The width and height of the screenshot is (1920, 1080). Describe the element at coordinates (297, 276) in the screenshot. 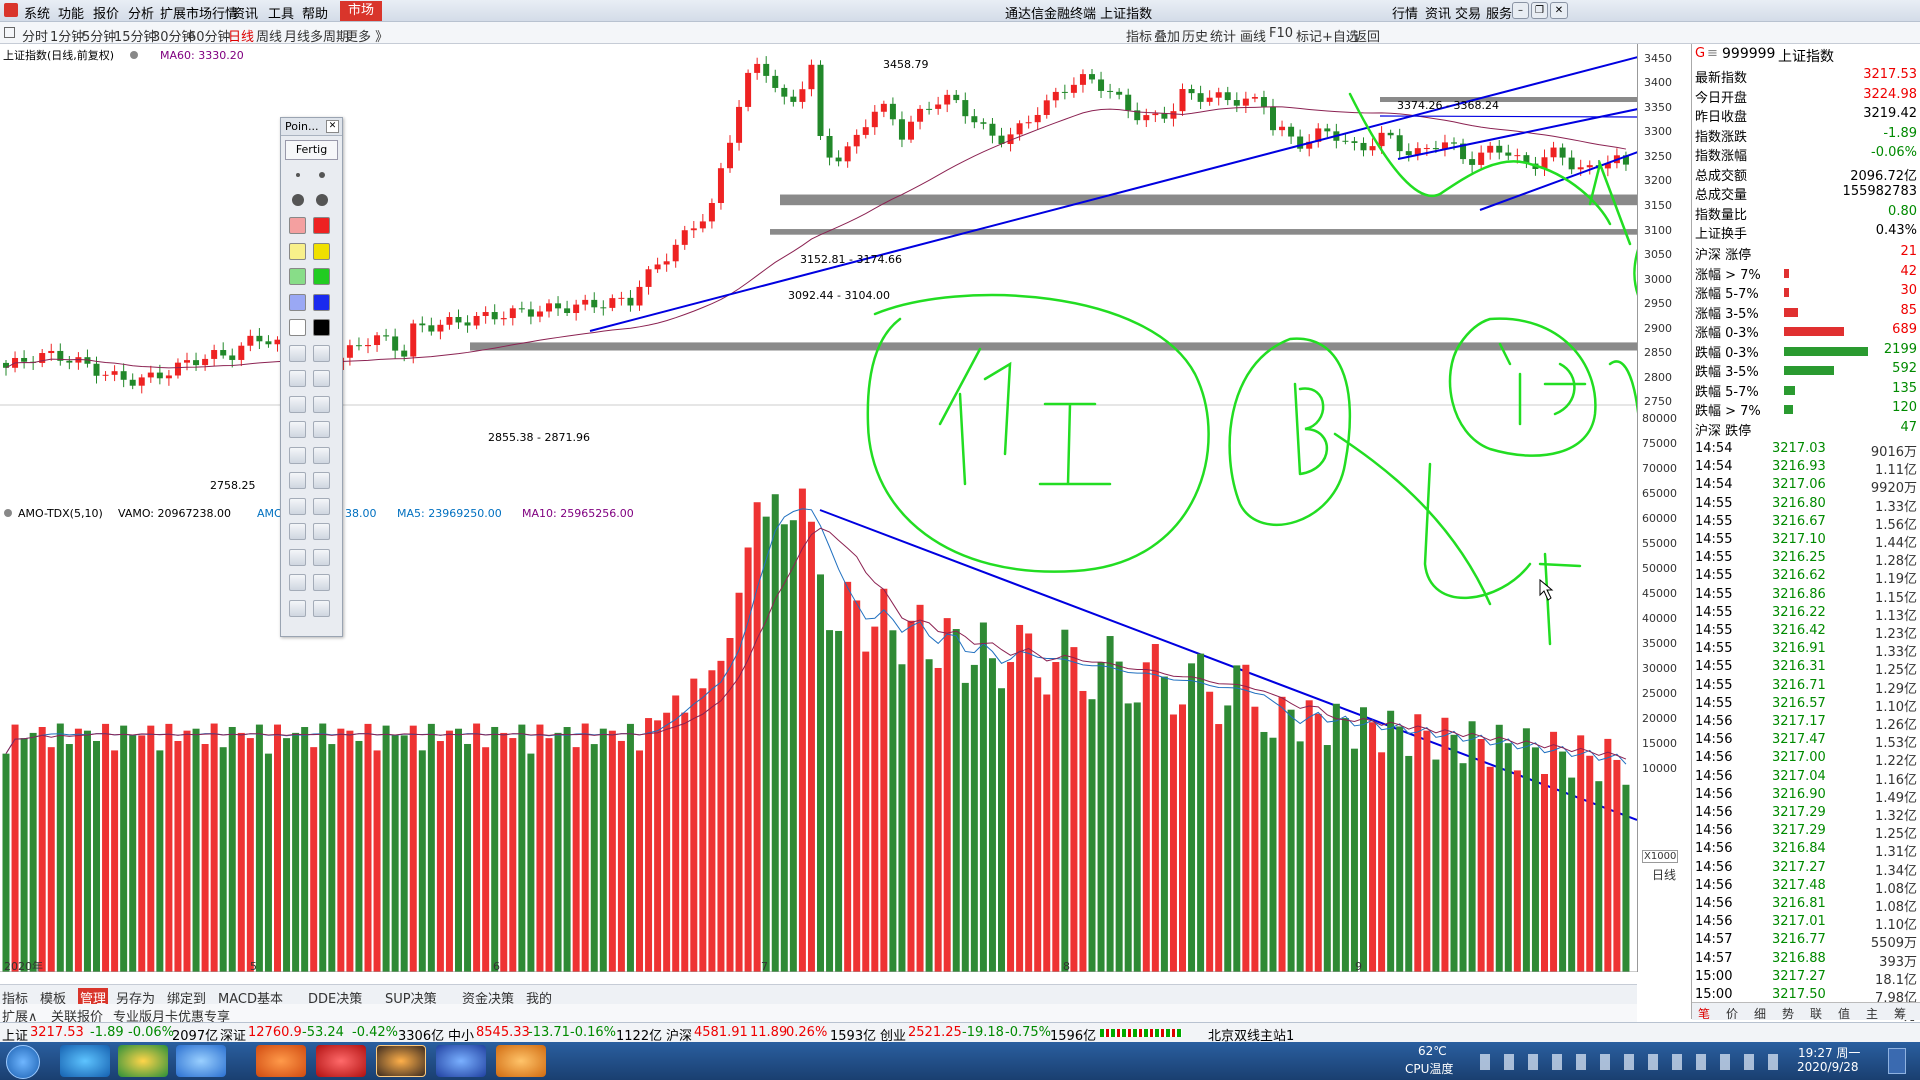

I see `color-green-light-icon` at that location.